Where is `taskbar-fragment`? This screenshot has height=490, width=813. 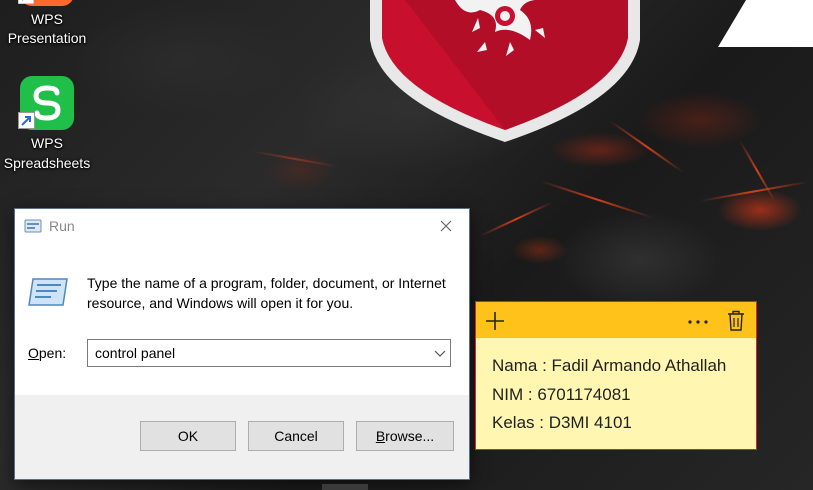 taskbar-fragment is located at coordinates (345, 487).